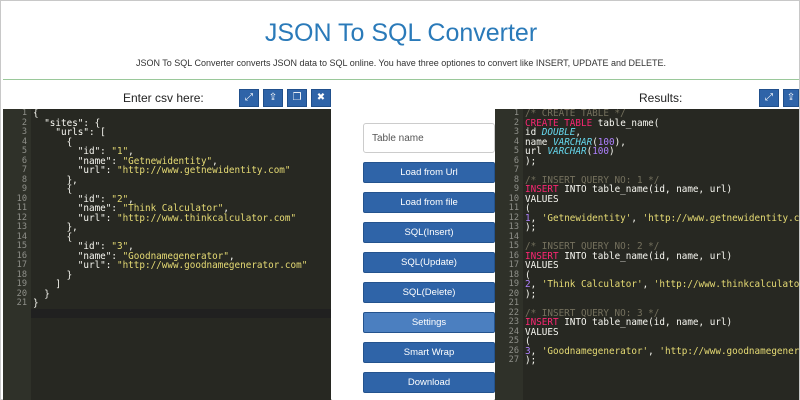 The width and height of the screenshot is (800, 400). I want to click on code-line: ], so click(47, 284).